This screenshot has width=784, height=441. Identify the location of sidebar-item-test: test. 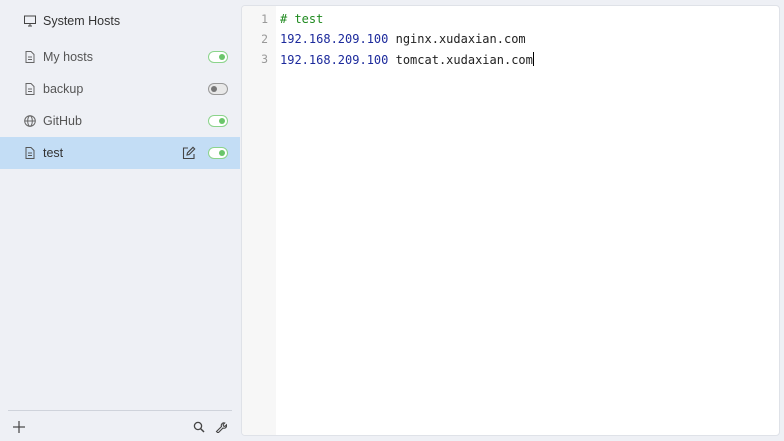
(120, 153).